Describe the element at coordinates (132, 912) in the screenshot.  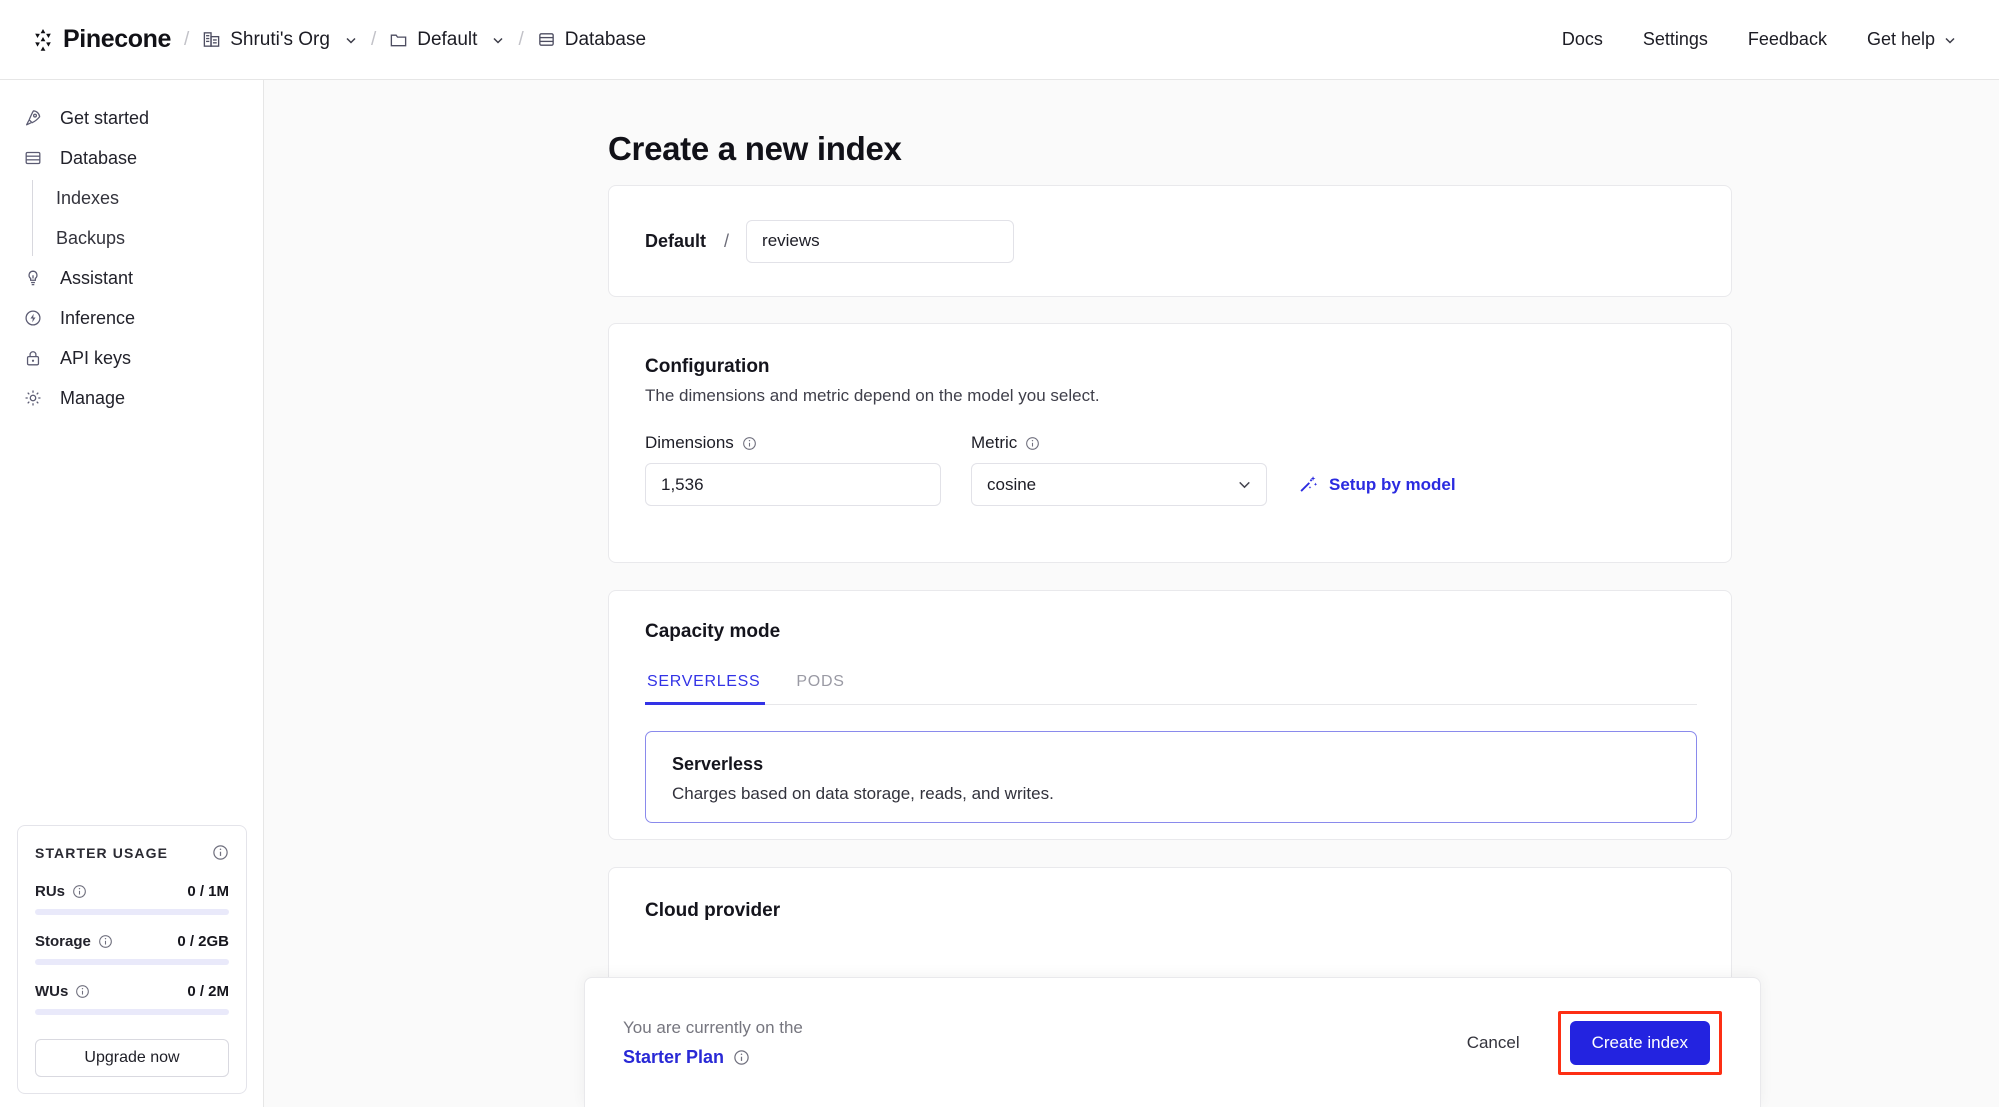
I see `usage-bar-rus` at that location.